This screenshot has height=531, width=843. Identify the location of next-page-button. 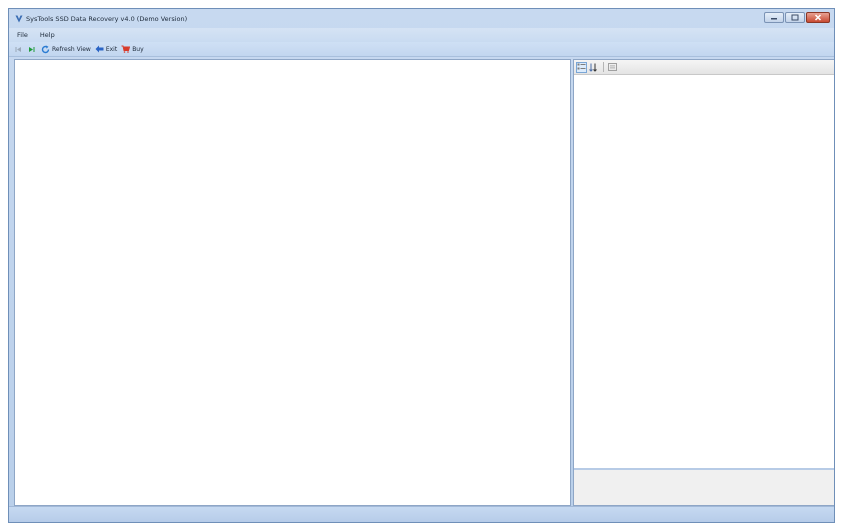
(32, 49).